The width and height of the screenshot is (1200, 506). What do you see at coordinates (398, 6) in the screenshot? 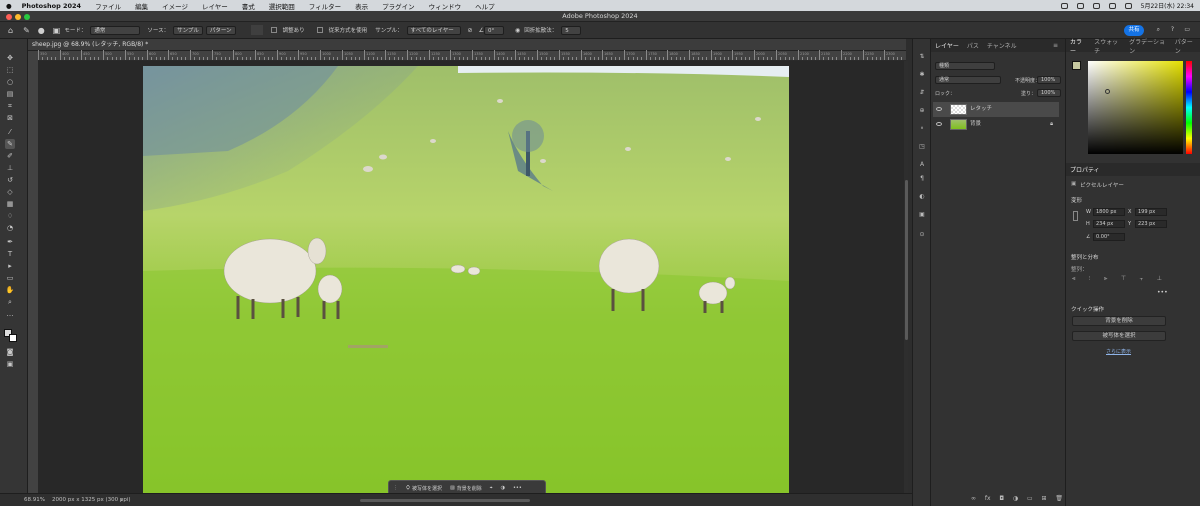
I see `menu-plugins: プラグイン` at bounding box center [398, 6].